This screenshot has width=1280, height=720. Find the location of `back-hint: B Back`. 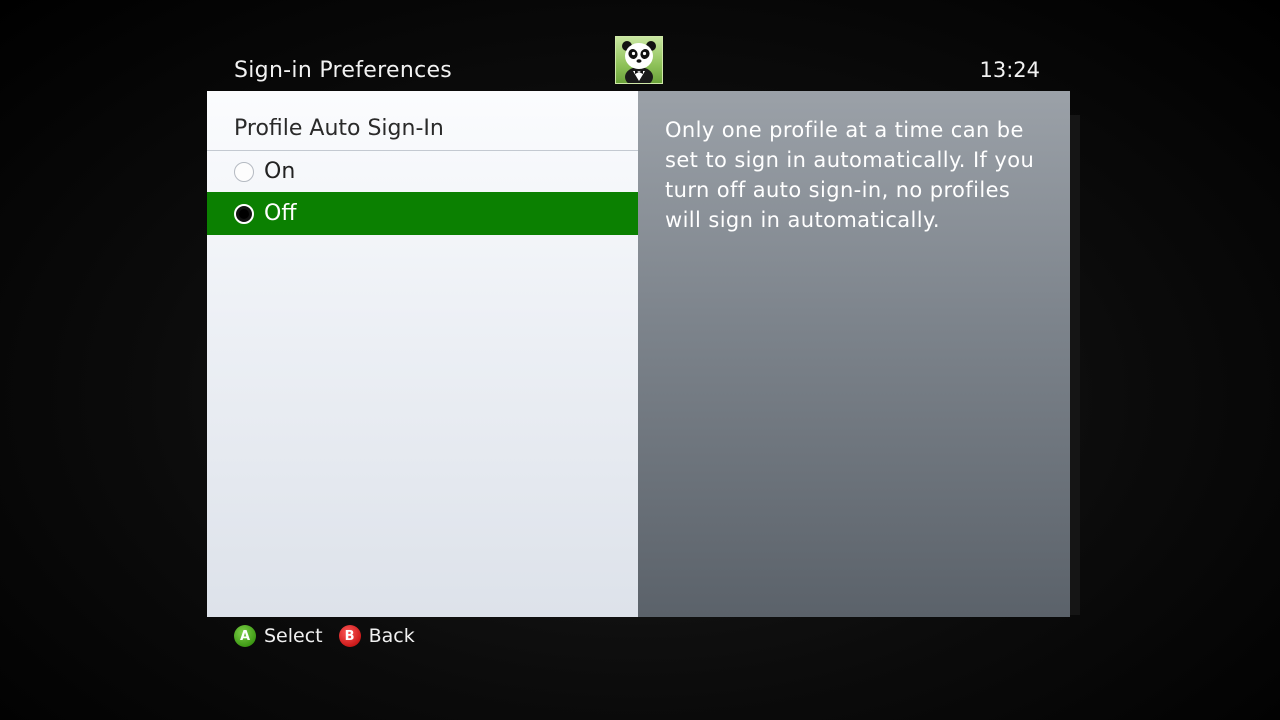

back-hint: B Back is located at coordinates (376, 636).